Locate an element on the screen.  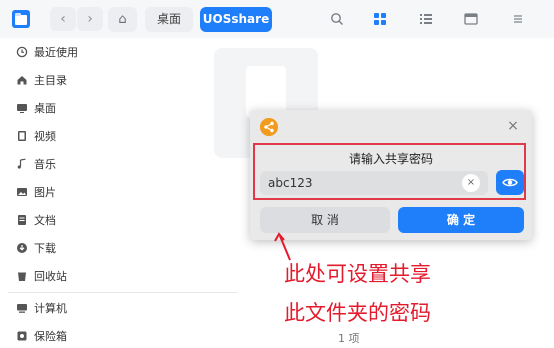
breadcrumb-home-button: ⌂ is located at coordinates (122, 19).